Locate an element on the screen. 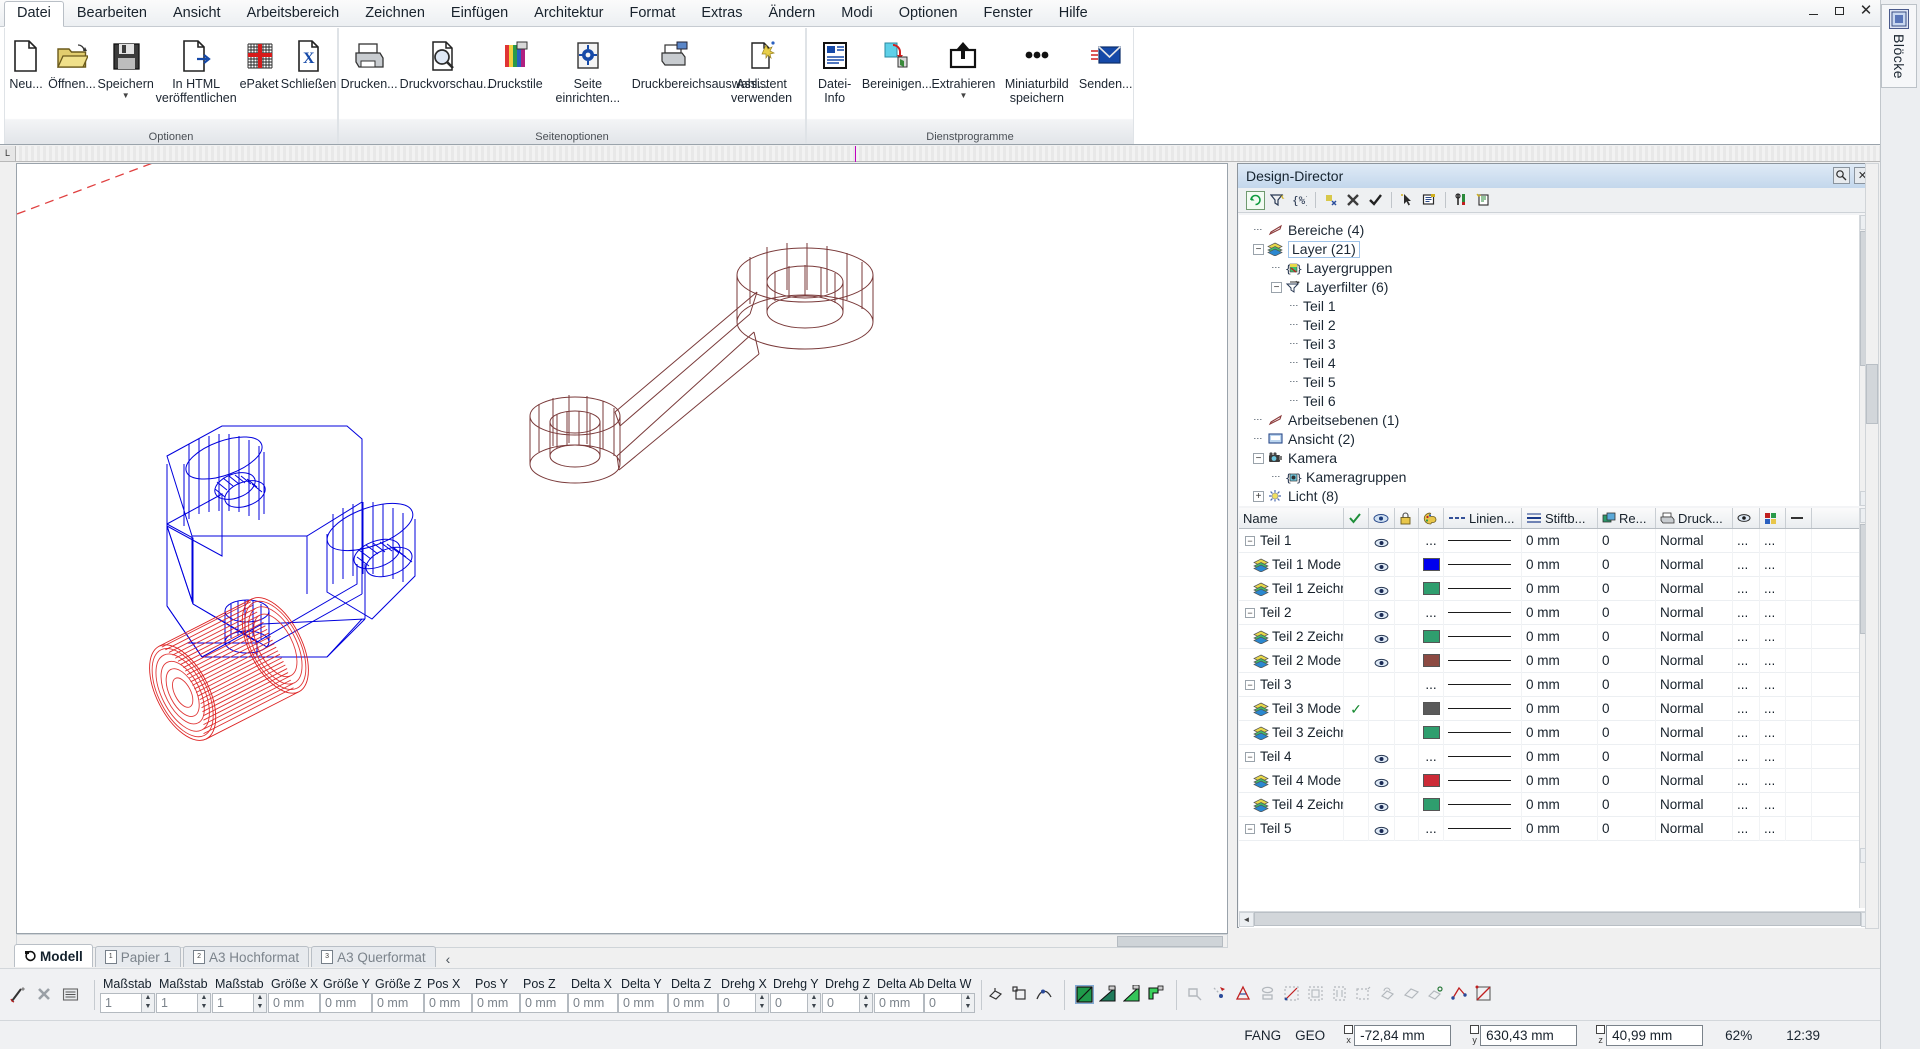  tab-a3-hochformat: 2 A3 Hochformat is located at coordinates (246, 956).